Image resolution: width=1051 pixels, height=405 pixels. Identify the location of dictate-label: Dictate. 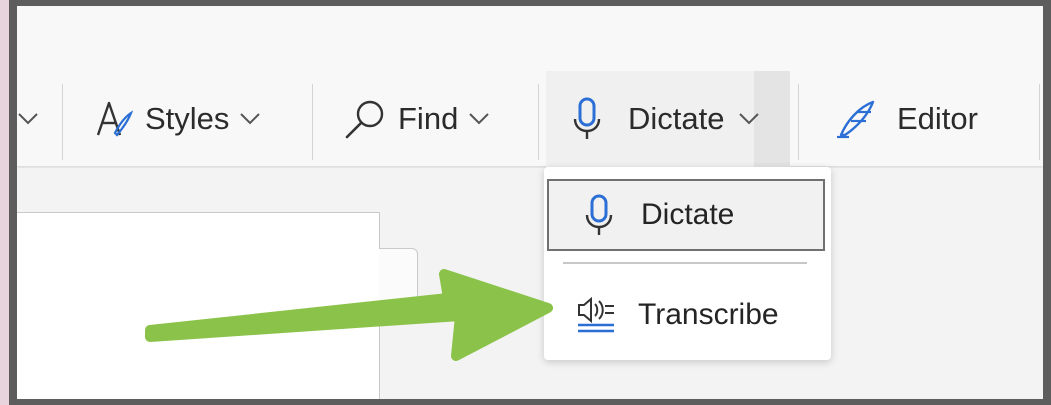
(676, 118).